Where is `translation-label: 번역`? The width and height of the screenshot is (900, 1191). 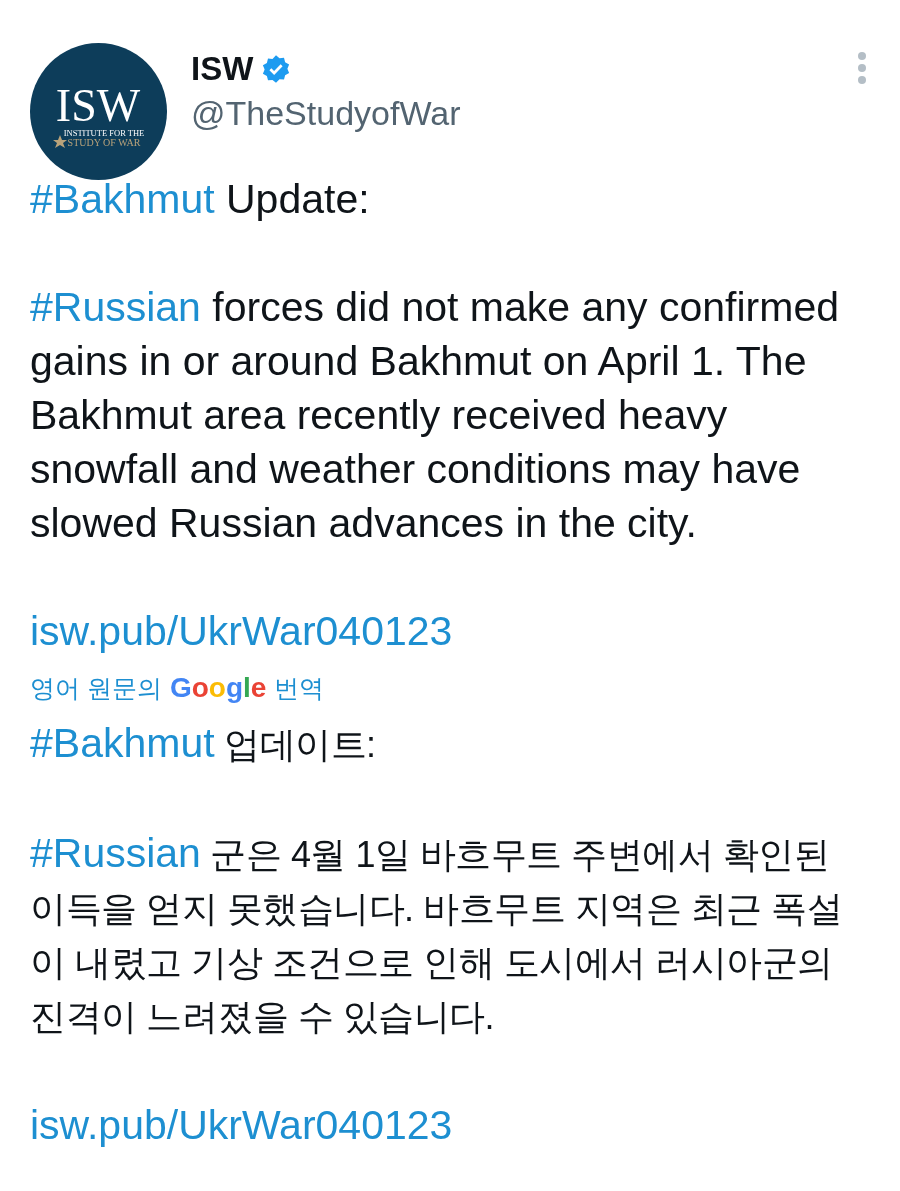 translation-label: 번역 is located at coordinates (299, 688).